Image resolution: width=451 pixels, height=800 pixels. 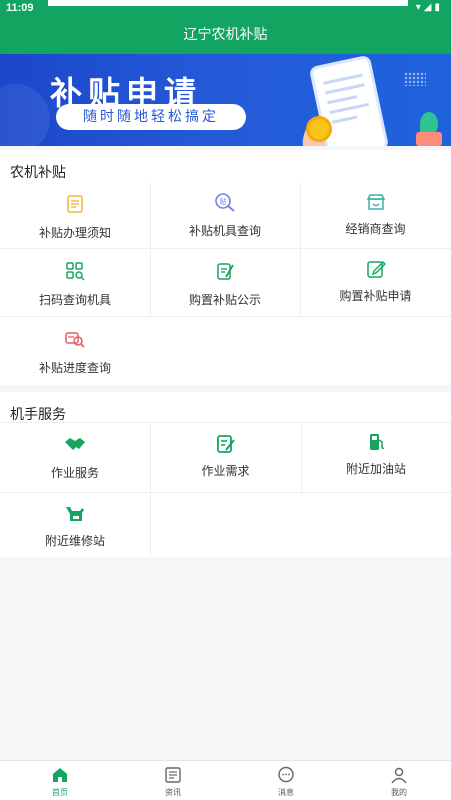 I want to click on tab-profile: 我的, so click(x=397, y=780).